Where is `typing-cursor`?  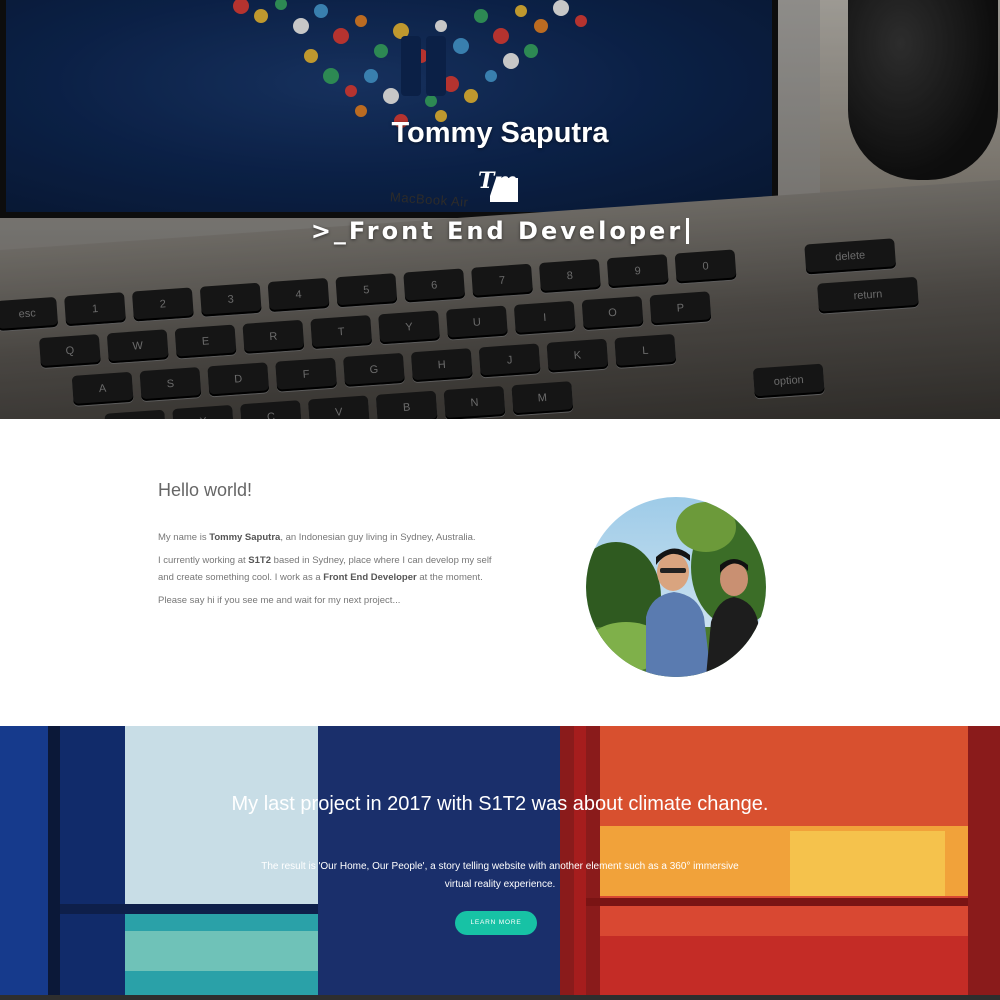
typing-cursor is located at coordinates (688, 231).